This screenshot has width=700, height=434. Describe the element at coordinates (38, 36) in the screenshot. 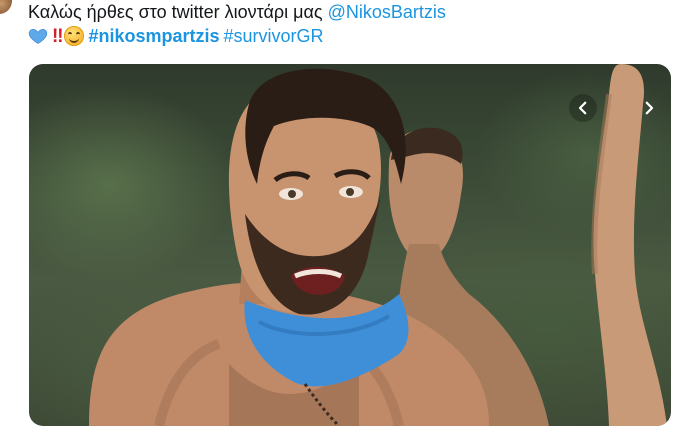

I see `blue-heart-icon` at that location.